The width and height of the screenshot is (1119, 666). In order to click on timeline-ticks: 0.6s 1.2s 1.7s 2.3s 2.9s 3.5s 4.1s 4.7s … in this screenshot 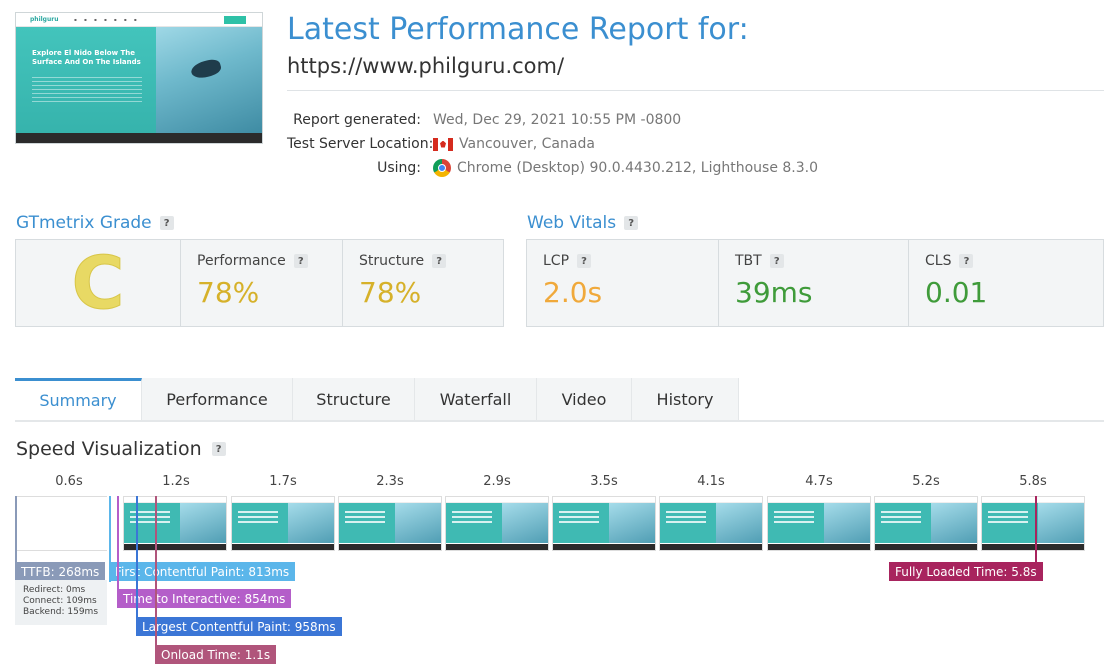, I will do `click(559, 483)`.